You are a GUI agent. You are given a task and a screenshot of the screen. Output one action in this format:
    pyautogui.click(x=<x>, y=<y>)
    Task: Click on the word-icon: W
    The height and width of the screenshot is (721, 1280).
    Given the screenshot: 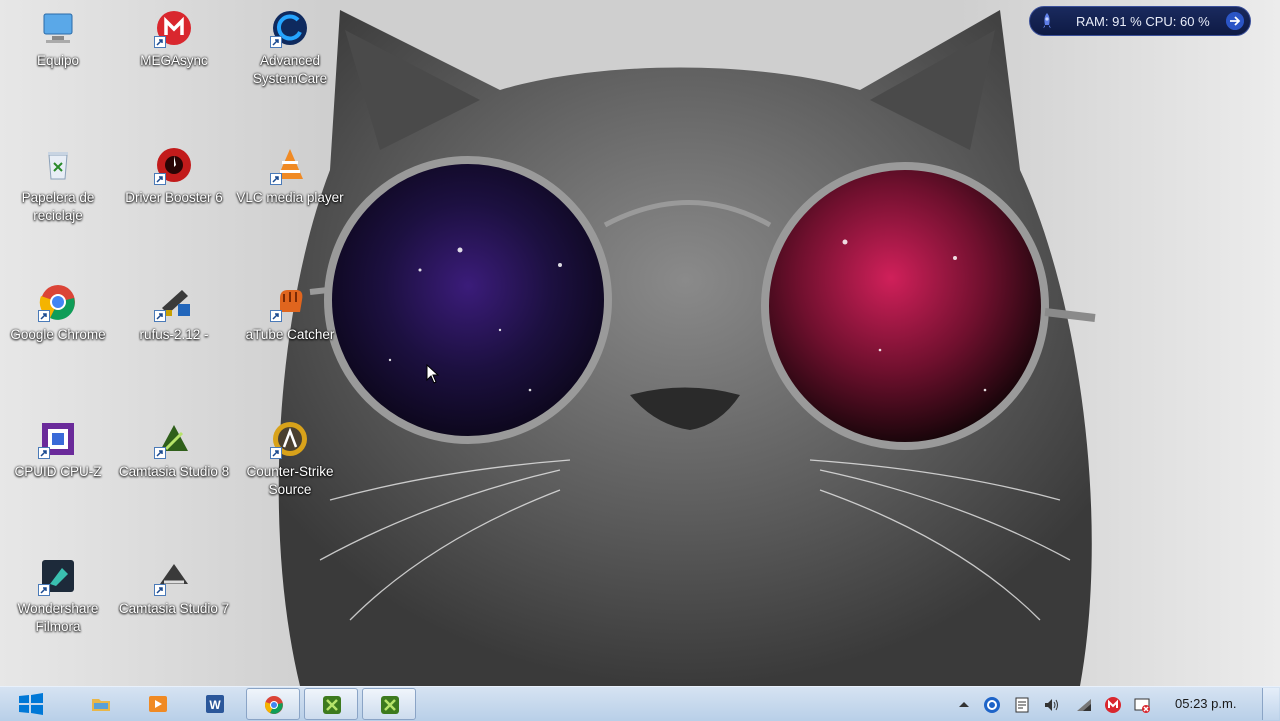 What is the action you would take?
    pyautogui.click(x=215, y=704)
    